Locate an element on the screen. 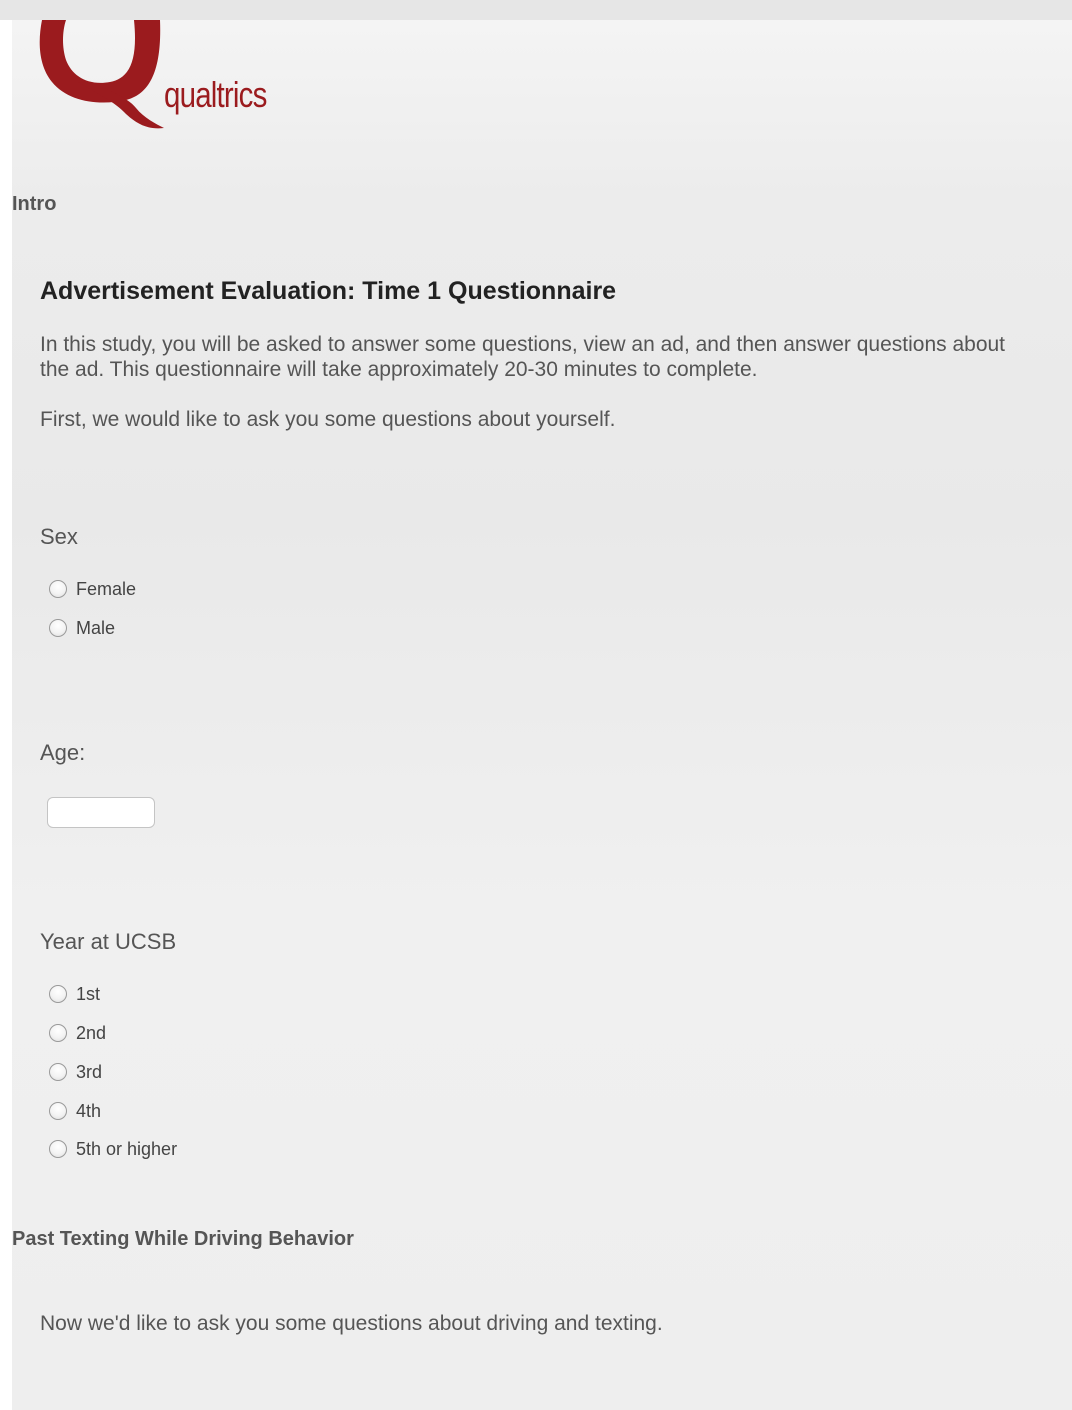 This screenshot has height=1410, width=1072. choice-year-1st: 1st is located at coordinates (74, 994).